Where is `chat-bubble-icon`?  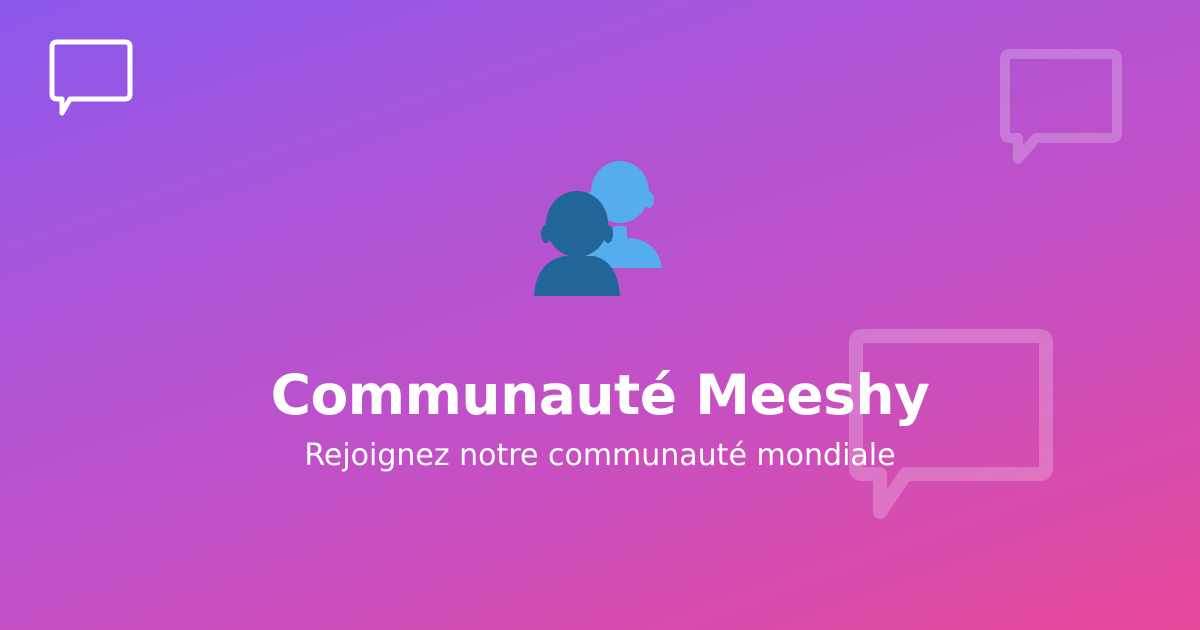
chat-bubble-icon is located at coordinates (91, 77).